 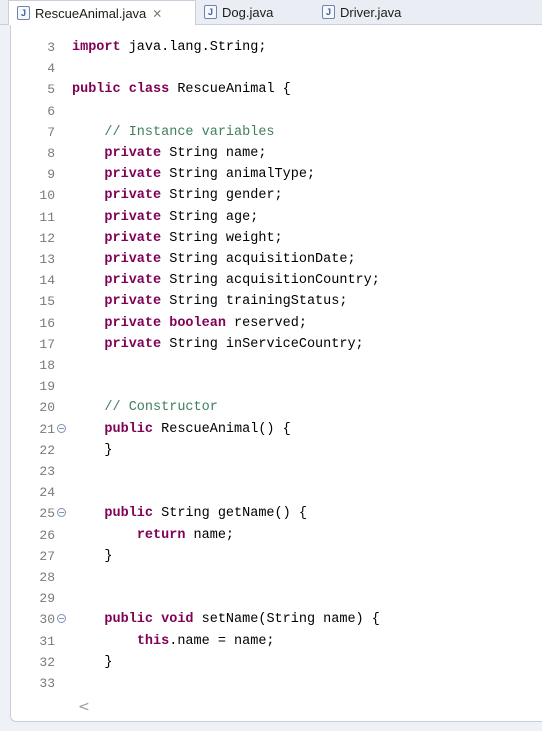 What do you see at coordinates (47, 238) in the screenshot?
I see `line-number: 12` at bounding box center [47, 238].